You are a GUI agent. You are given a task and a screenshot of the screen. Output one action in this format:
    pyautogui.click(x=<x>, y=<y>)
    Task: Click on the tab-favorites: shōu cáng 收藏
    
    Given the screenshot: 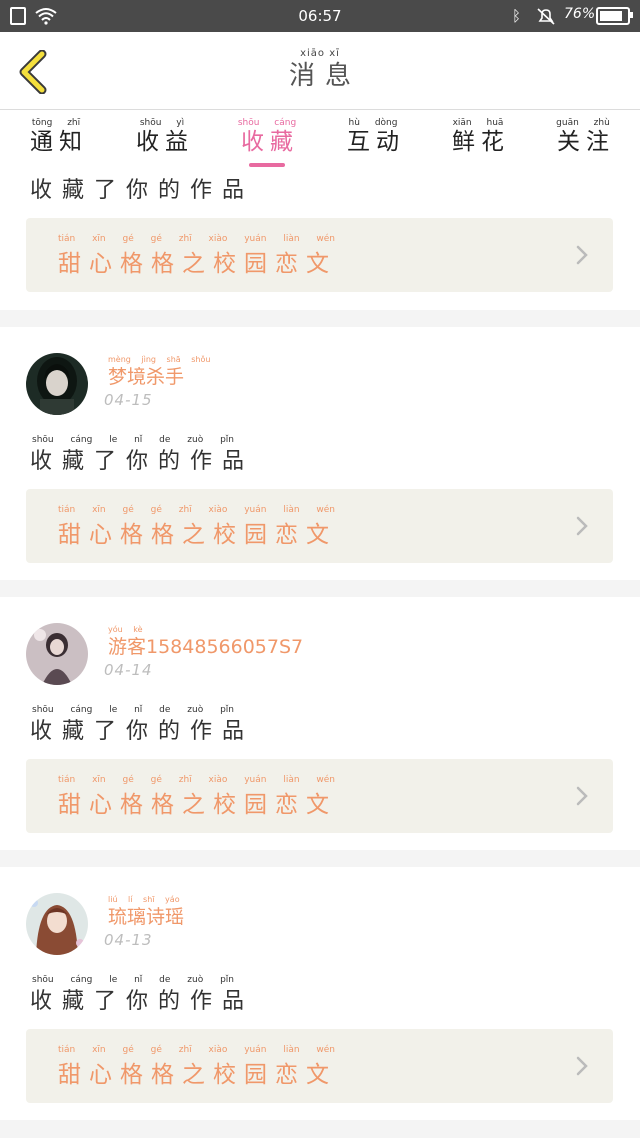 What is the action you would take?
    pyautogui.click(x=267, y=137)
    